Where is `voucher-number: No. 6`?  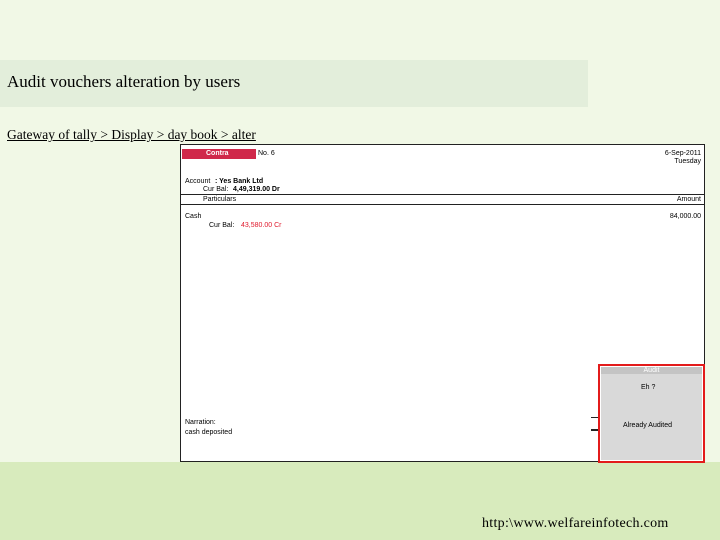 voucher-number: No. 6 is located at coordinates (266, 153).